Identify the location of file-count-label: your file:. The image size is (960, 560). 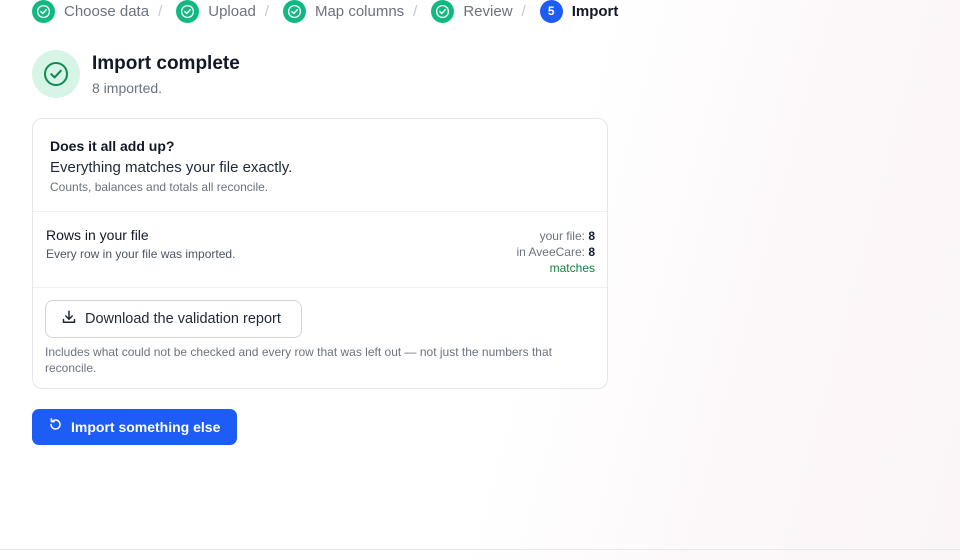
(562, 236).